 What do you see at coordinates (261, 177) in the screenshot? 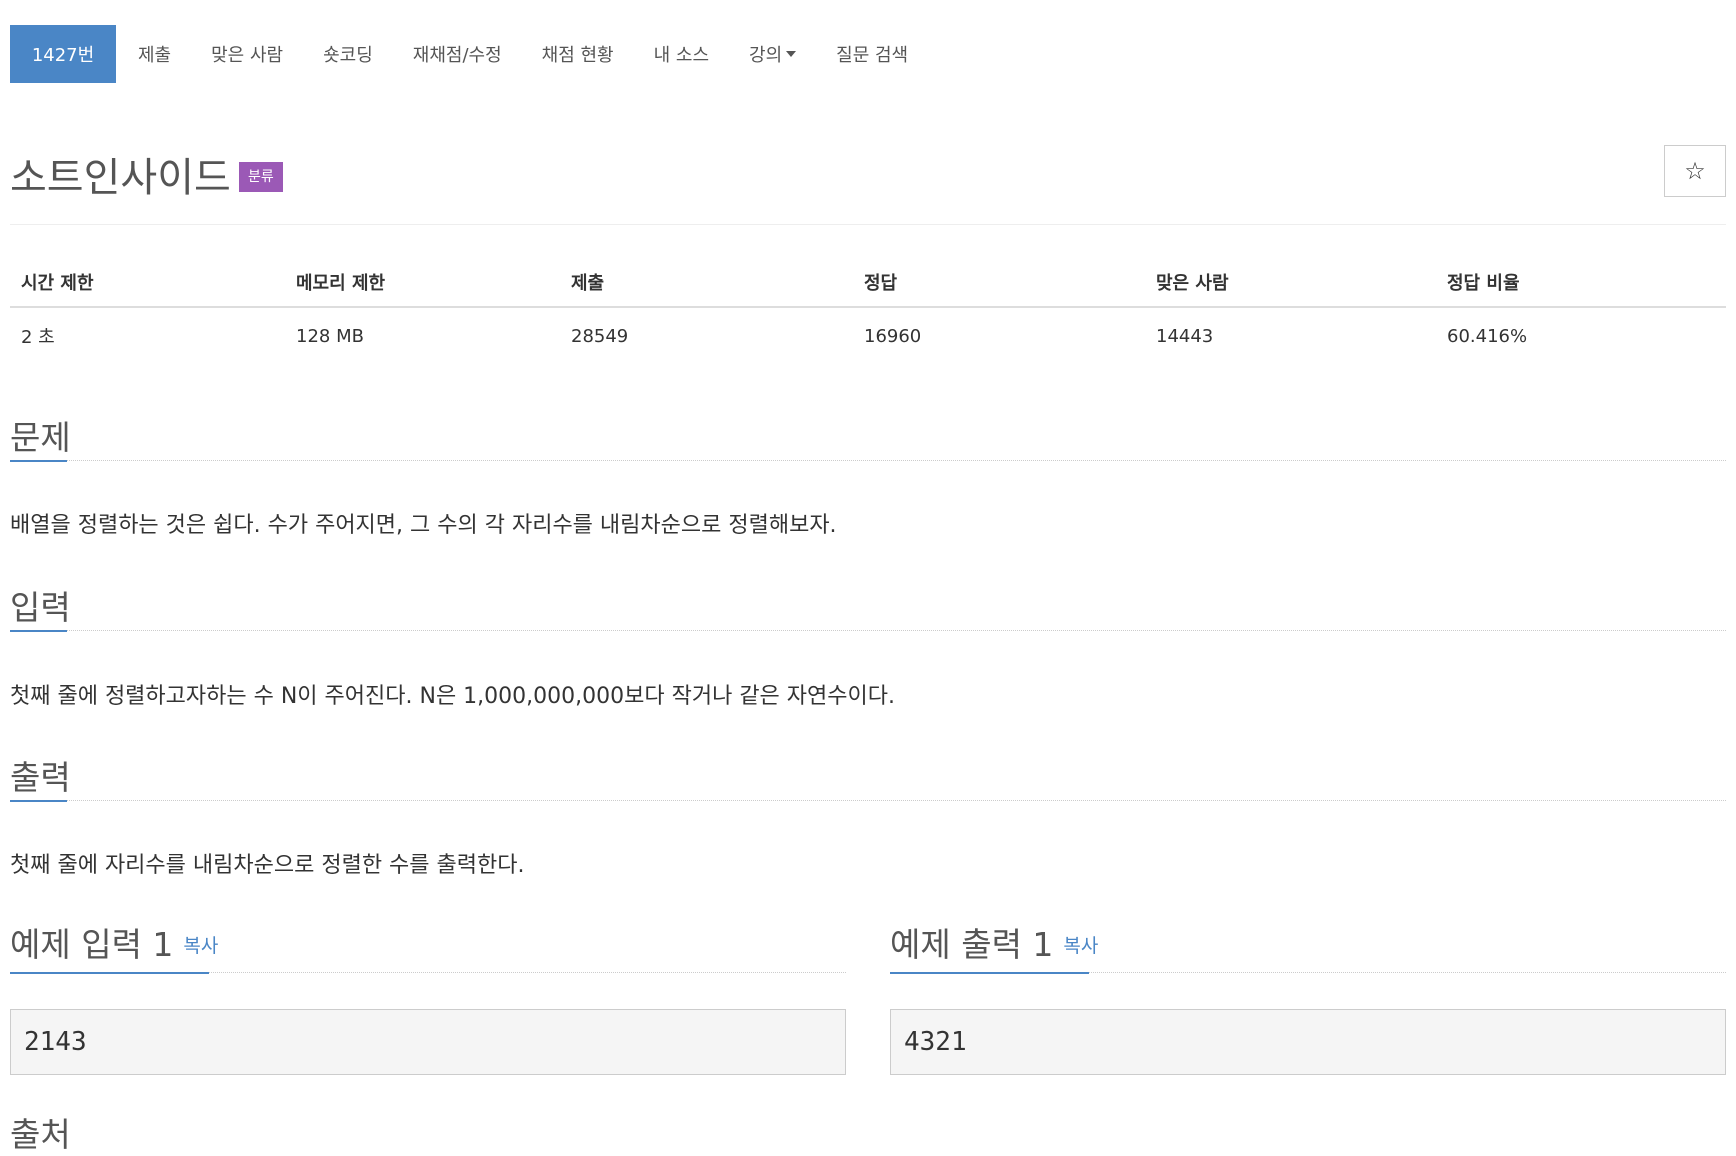
I see `category-badge: 분류` at bounding box center [261, 177].